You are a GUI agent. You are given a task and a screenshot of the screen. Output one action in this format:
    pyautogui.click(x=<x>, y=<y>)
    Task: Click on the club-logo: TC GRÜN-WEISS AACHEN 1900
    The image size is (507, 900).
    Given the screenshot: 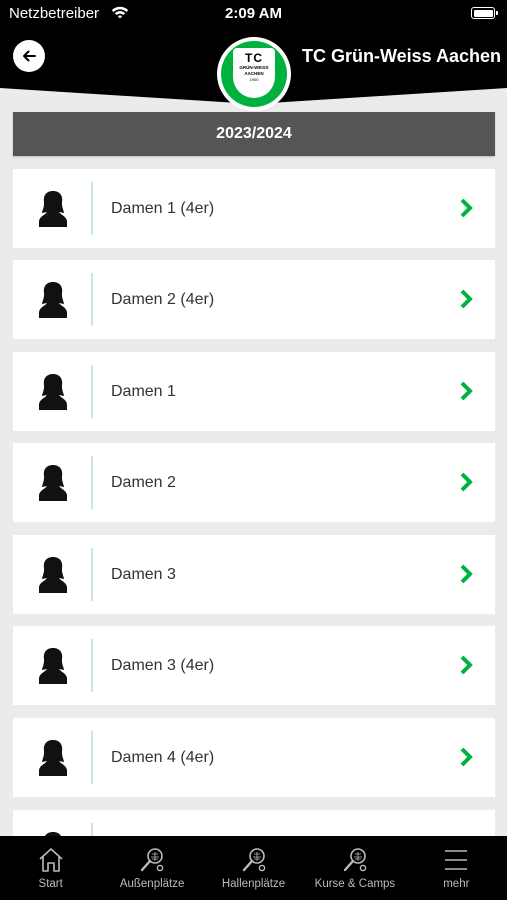 What is the action you would take?
    pyautogui.click(x=254, y=74)
    